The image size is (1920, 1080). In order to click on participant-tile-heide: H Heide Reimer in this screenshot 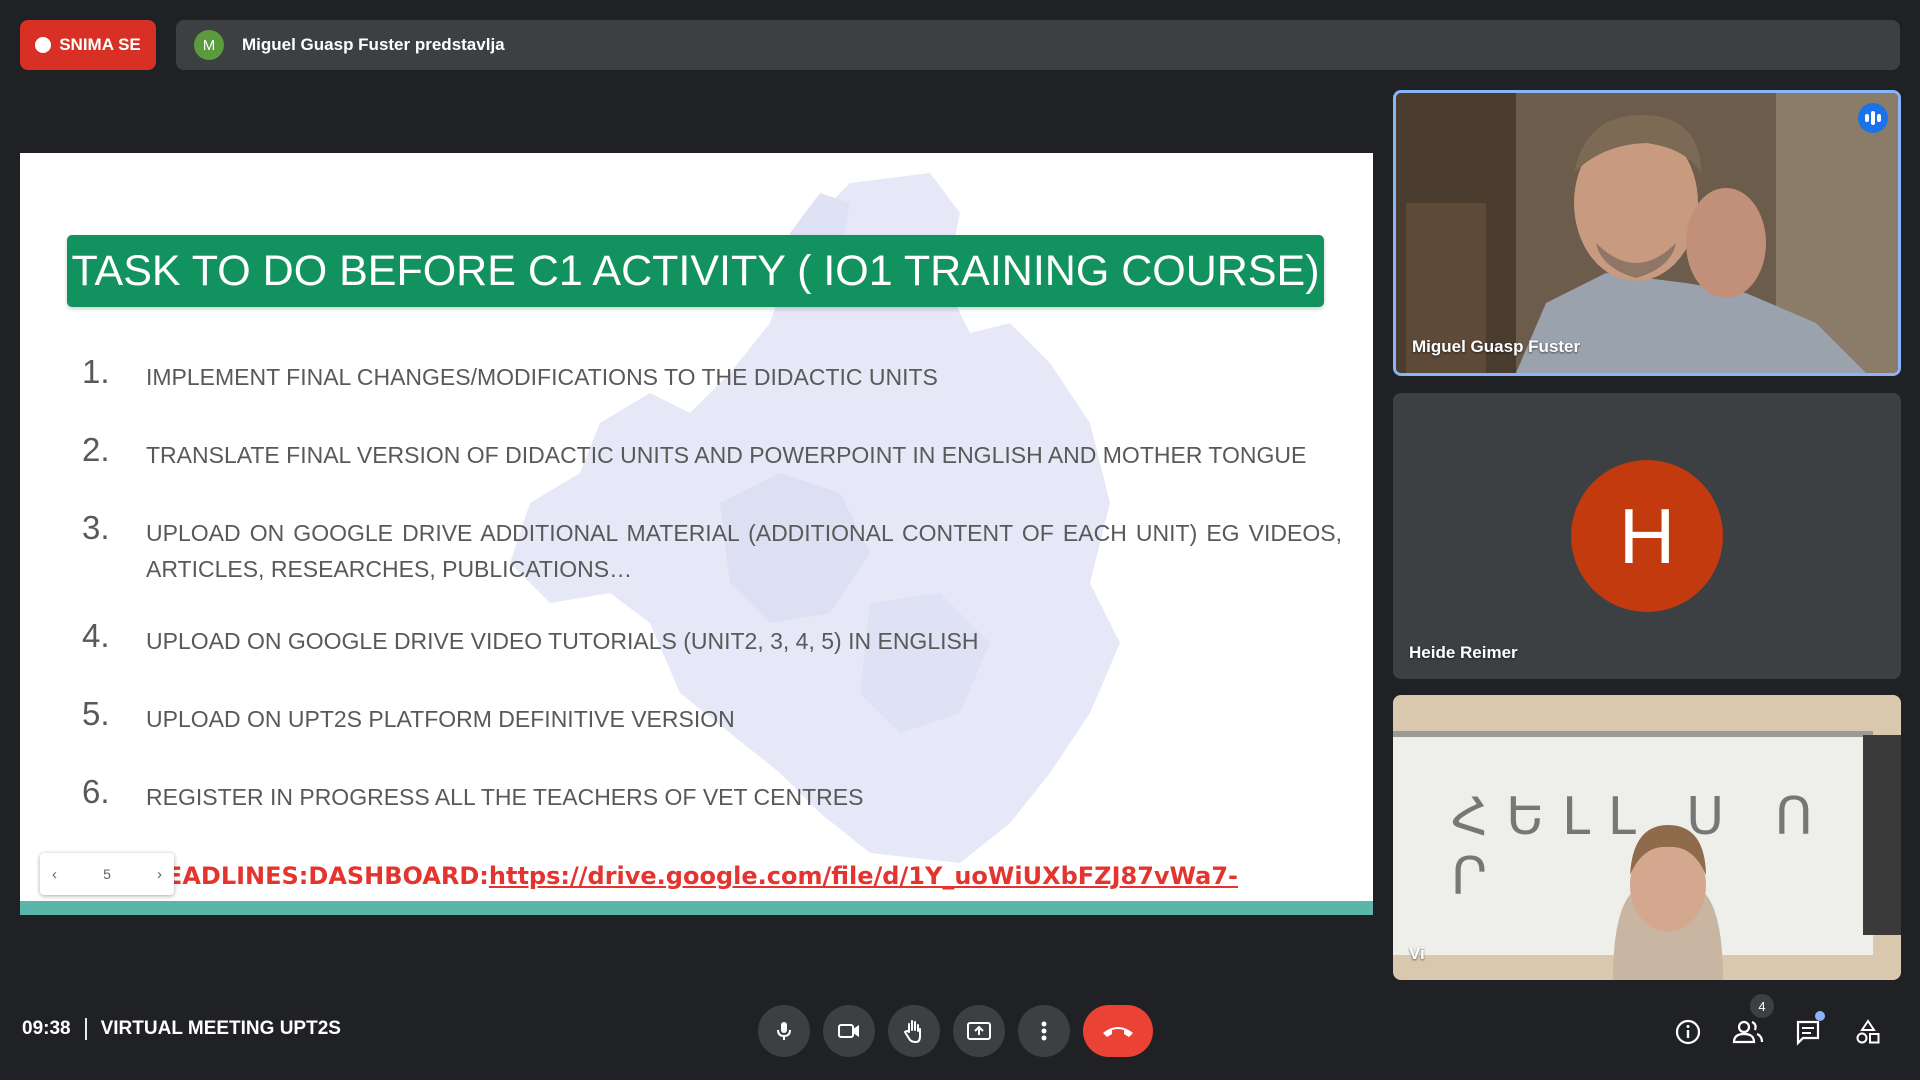, I will do `click(1647, 536)`.